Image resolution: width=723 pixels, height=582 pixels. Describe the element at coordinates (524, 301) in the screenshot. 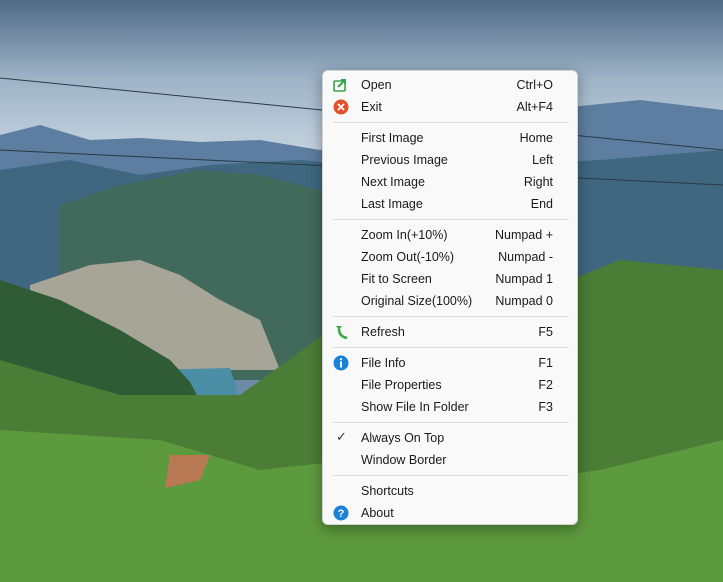

I see `menu-shortcut: Numpad 0` at that location.